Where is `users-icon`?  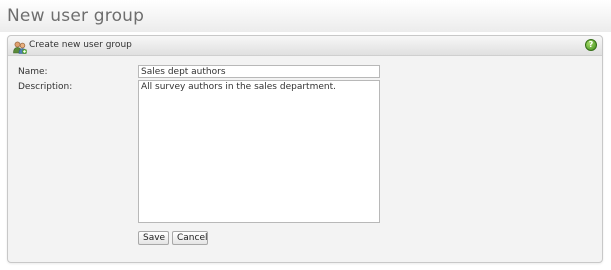 users-icon is located at coordinates (20, 46).